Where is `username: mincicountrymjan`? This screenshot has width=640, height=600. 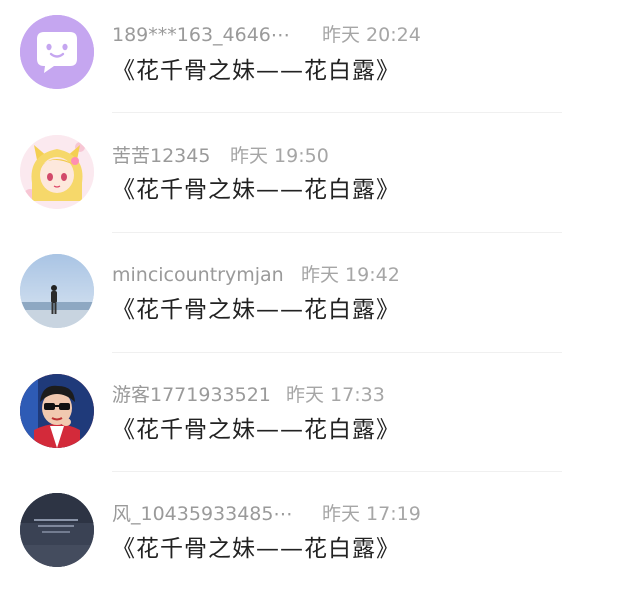 username: mincicountrymjan is located at coordinates (198, 275).